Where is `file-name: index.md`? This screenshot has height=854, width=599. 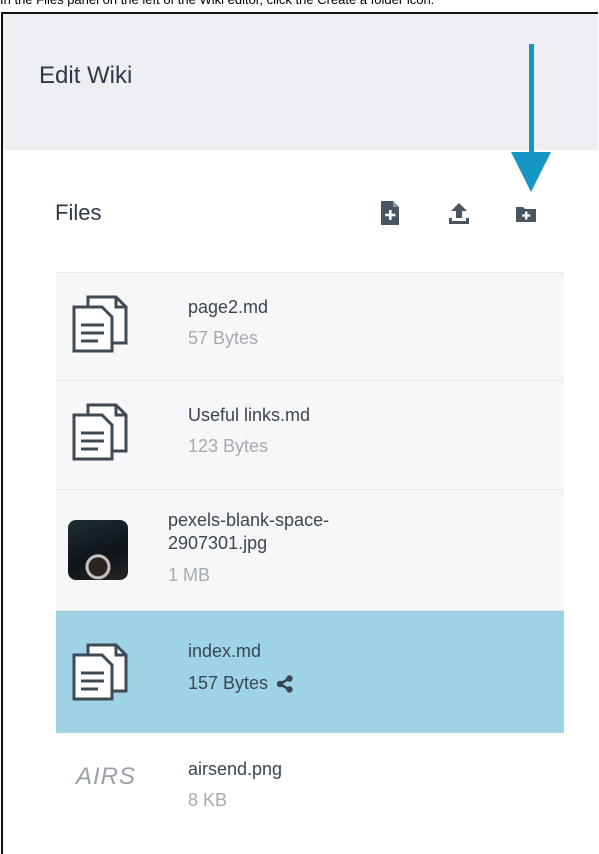
file-name: index.md is located at coordinates (225, 651).